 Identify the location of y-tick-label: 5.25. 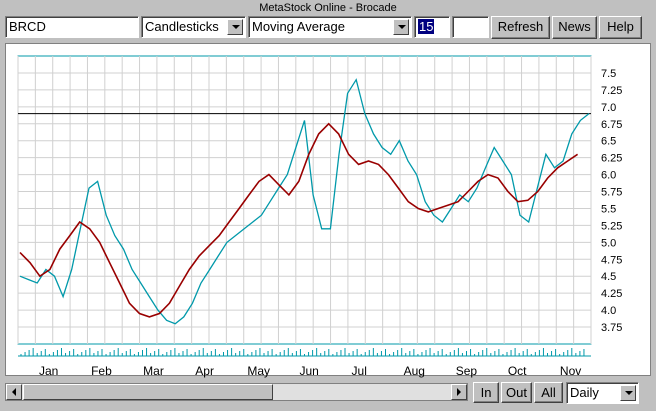
(611, 226).